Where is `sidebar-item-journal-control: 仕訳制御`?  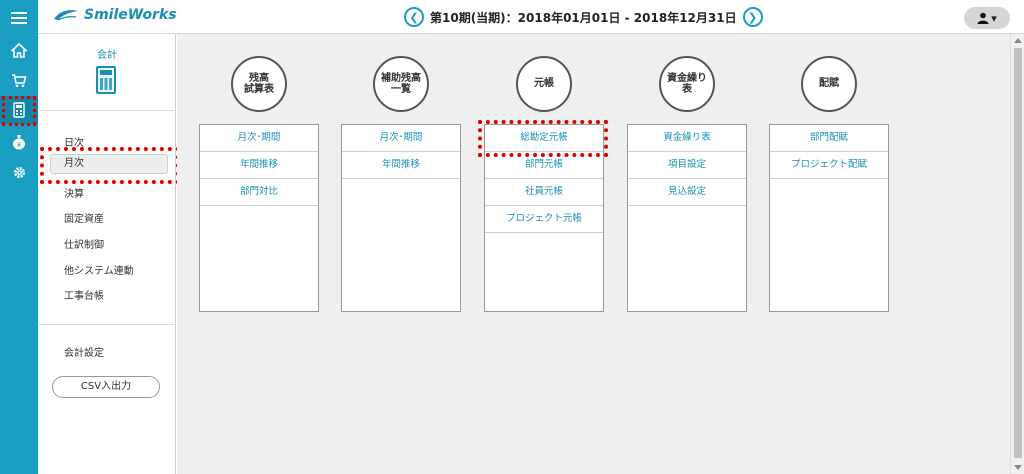
sidebar-item-journal-control: 仕訳制御 is located at coordinates (84, 243).